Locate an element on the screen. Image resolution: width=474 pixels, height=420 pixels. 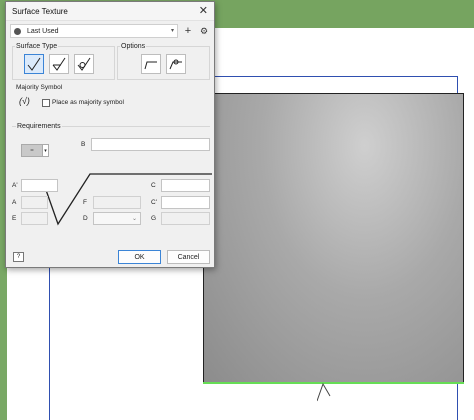
chevron-down-icon: ⌄ is located at coordinates (134, 219).